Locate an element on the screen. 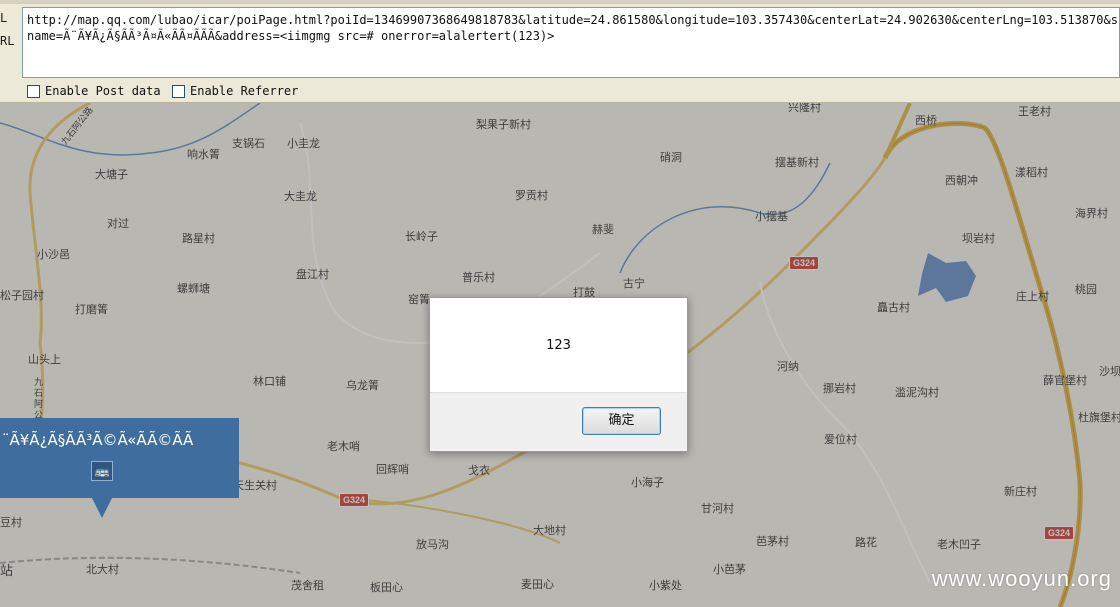 This screenshot has height=607, width=1120. poi-info-popup: ¨Ã¥Ã¿Ã§ÃÃ³Ã©Ã«ÃÃ©ÃÃ 🚌 is located at coordinates (119, 458).